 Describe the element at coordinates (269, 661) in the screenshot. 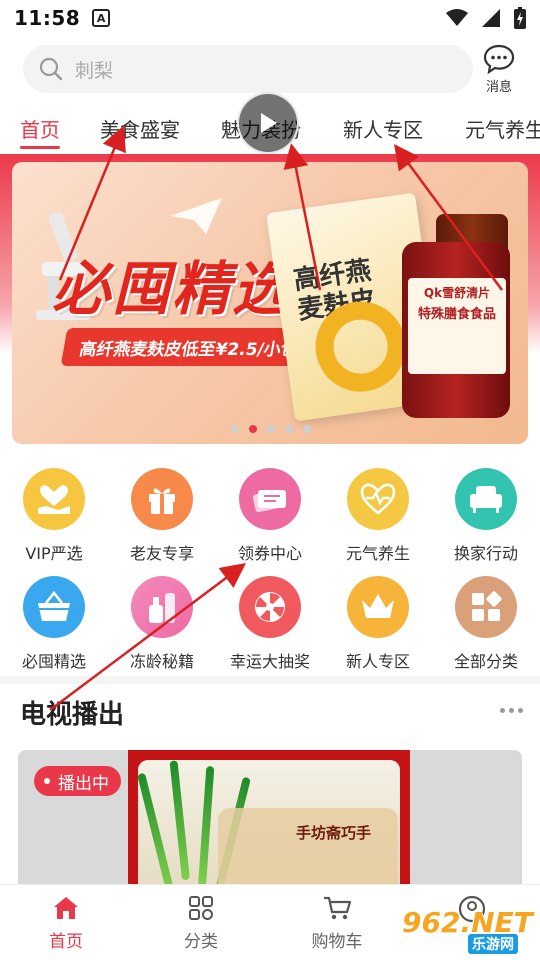

I see `quick-link-label: 幸运大抽奖` at that location.